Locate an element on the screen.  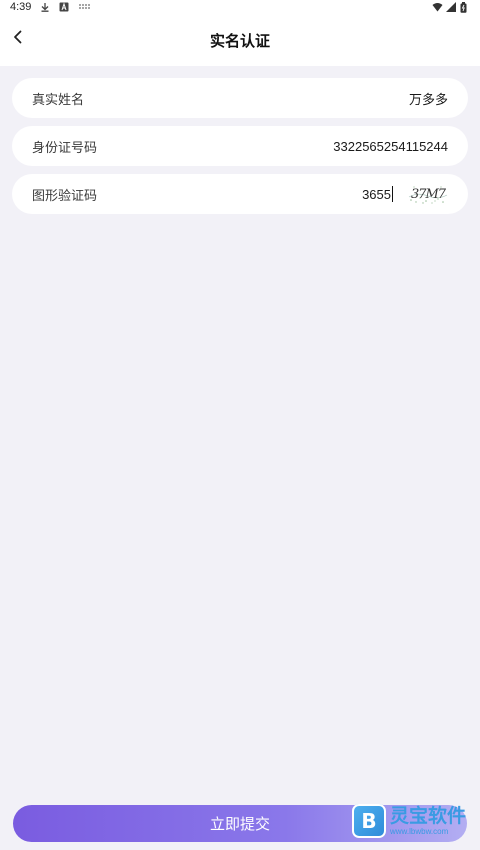
captcha-input-group: 3655 37M7 is located at coordinates (405, 194).